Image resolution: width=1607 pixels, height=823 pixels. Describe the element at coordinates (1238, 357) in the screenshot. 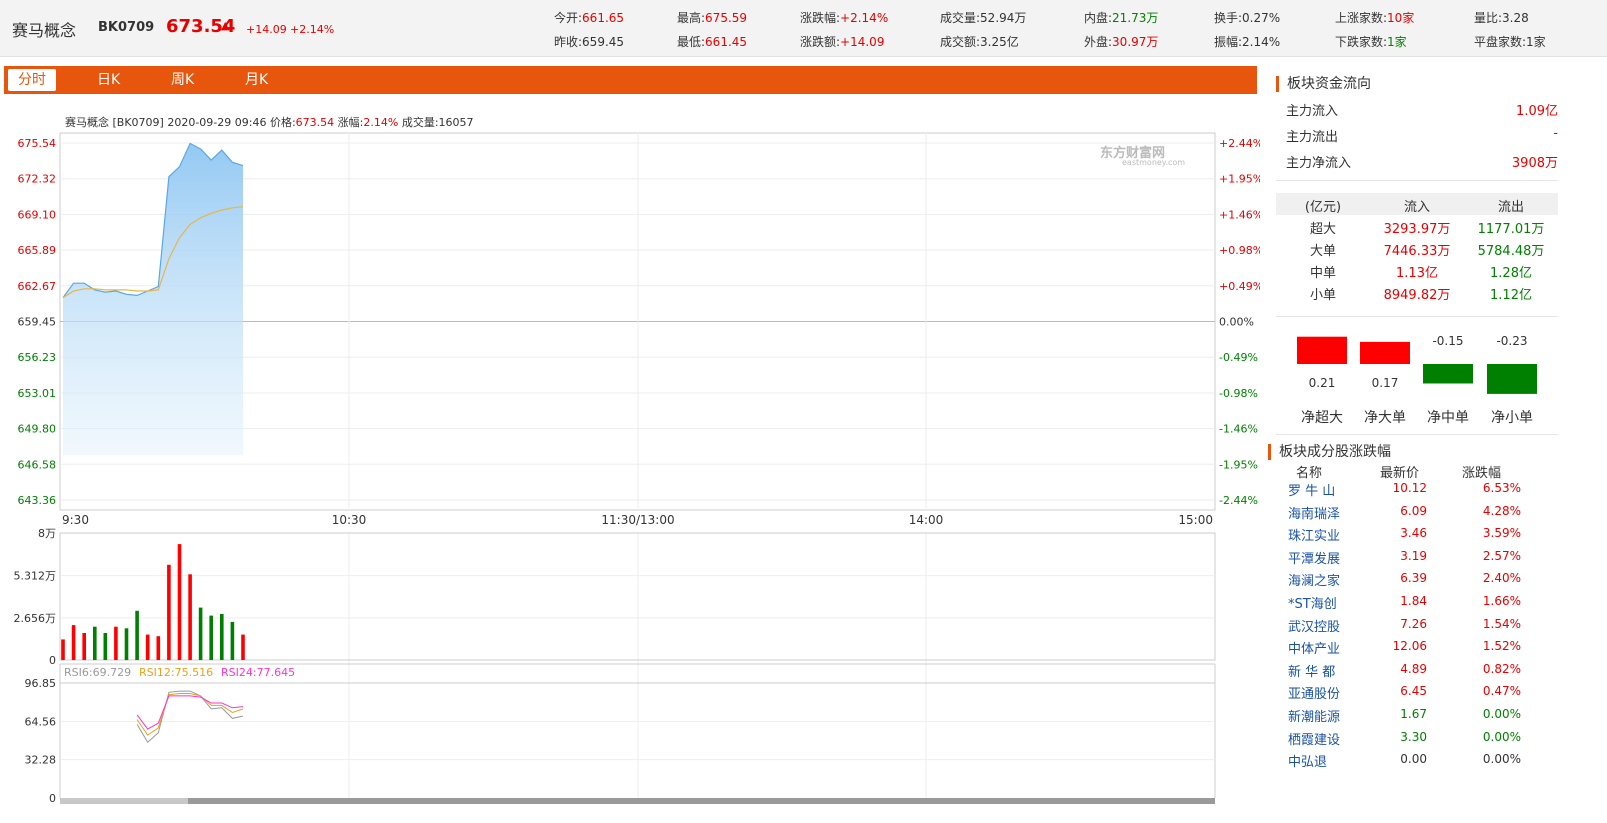

I see `pct-tick-label: -0.49%` at that location.